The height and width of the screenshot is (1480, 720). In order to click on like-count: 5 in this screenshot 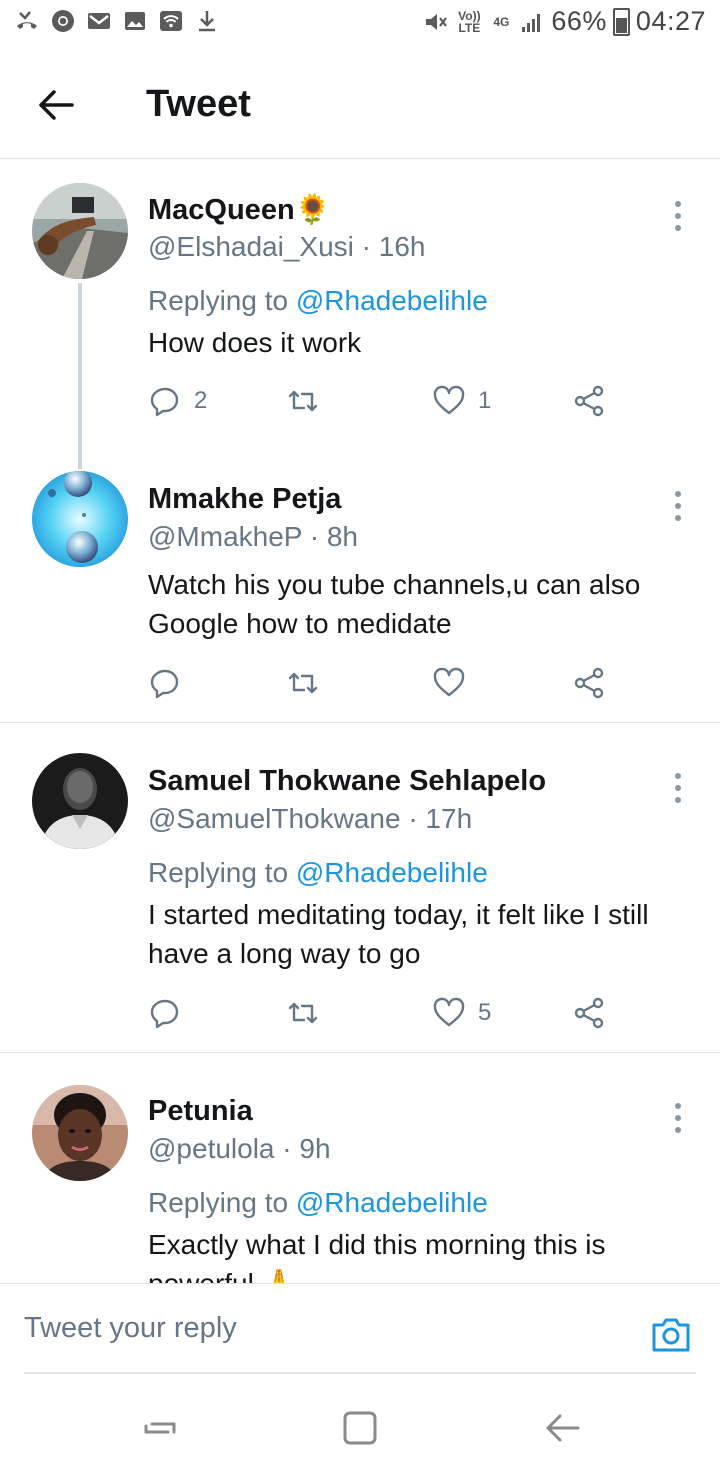, I will do `click(485, 1012)`.